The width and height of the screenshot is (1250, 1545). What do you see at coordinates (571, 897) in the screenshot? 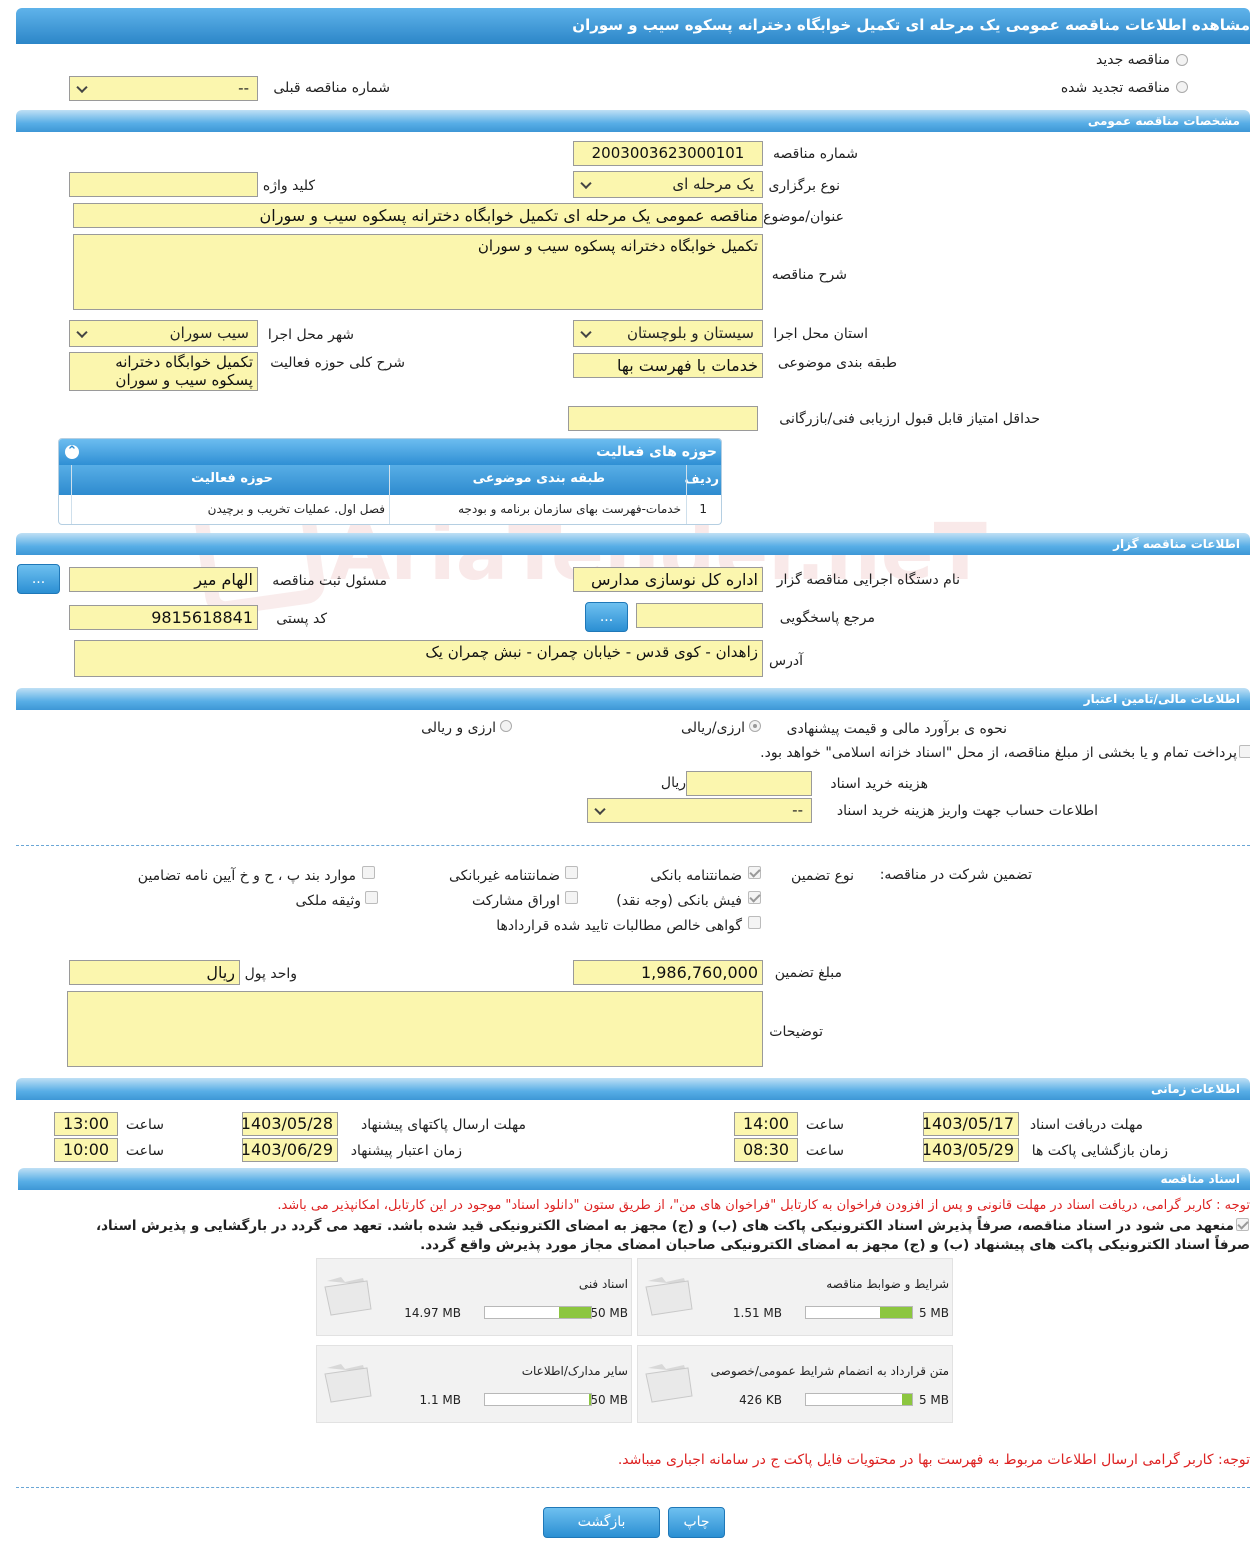
I see `participation-bonds-checkbox` at bounding box center [571, 897].